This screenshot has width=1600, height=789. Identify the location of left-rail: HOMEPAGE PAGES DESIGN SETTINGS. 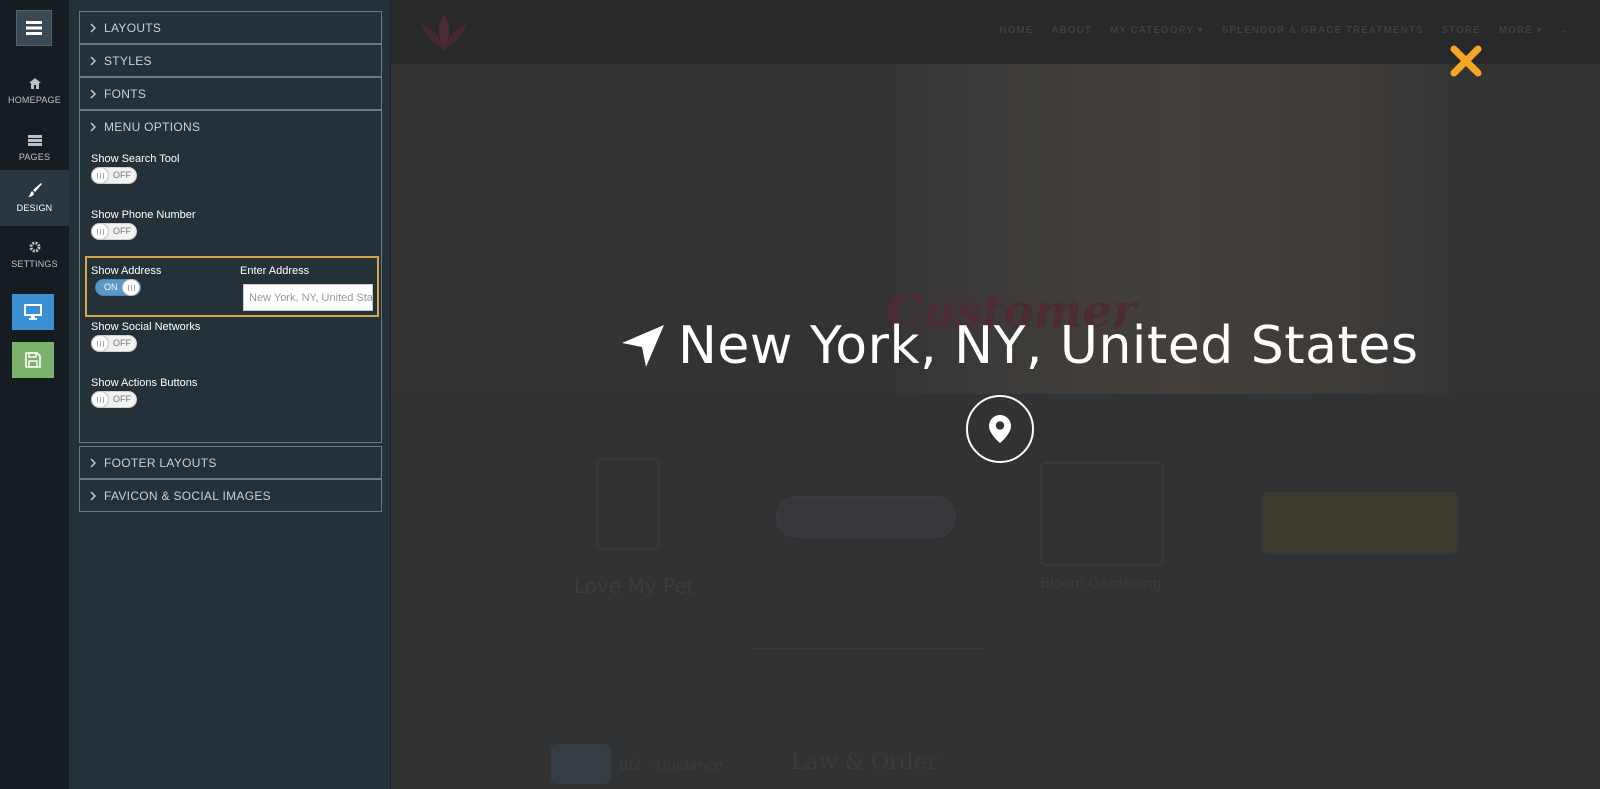
(34, 394).